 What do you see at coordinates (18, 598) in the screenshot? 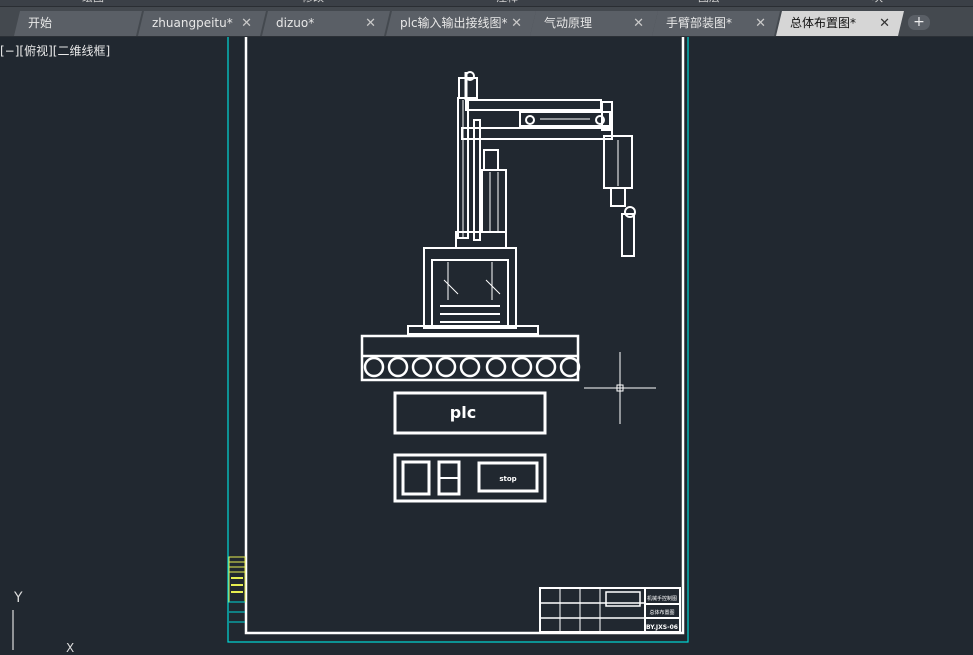
I see `ucs-y-label: Y` at bounding box center [18, 598].